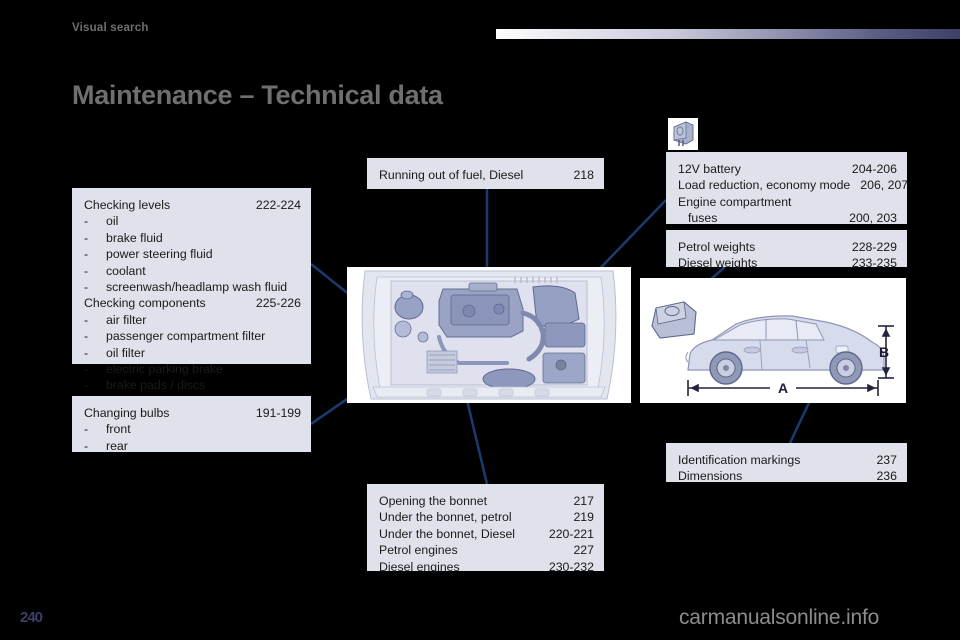 The height and width of the screenshot is (640, 960). What do you see at coordinates (874, 263) in the screenshot?
I see `index-entry-page: 233-235` at bounding box center [874, 263].